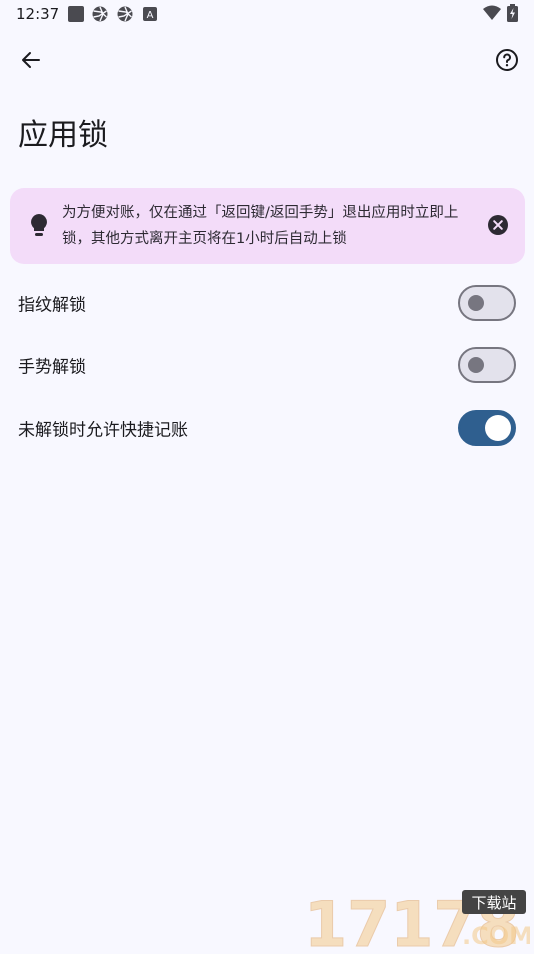  Describe the element at coordinates (38, 14) in the screenshot. I see `status-time: 12:37` at that location.